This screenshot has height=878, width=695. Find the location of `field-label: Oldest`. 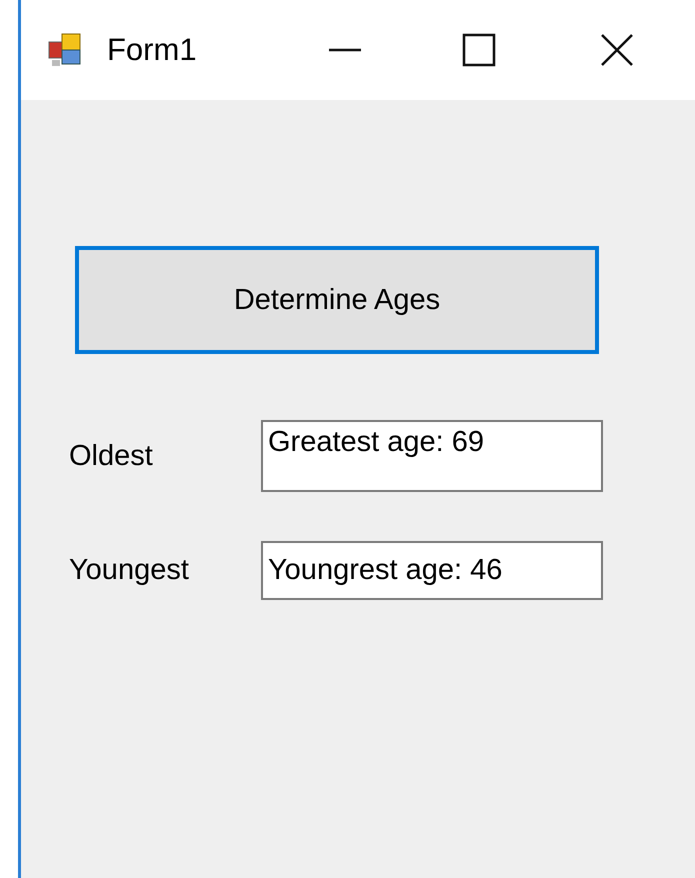

field-label: Oldest is located at coordinates (111, 456).